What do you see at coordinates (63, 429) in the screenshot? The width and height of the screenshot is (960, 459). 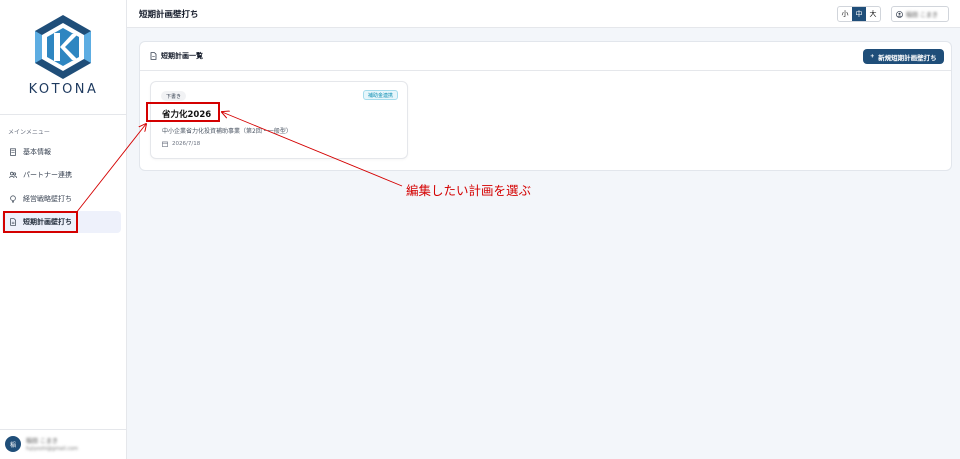 I see `sidebar-bottom-divider` at bounding box center [63, 429].